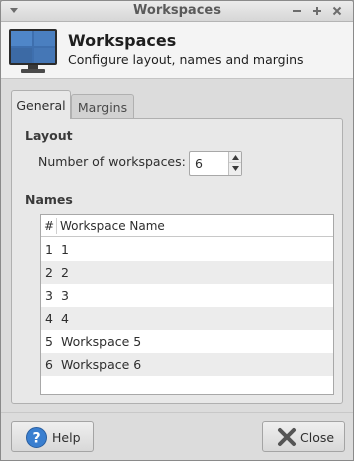 The width and height of the screenshot is (354, 461). I want to click on tab-margins-label: Margins, so click(102, 107).